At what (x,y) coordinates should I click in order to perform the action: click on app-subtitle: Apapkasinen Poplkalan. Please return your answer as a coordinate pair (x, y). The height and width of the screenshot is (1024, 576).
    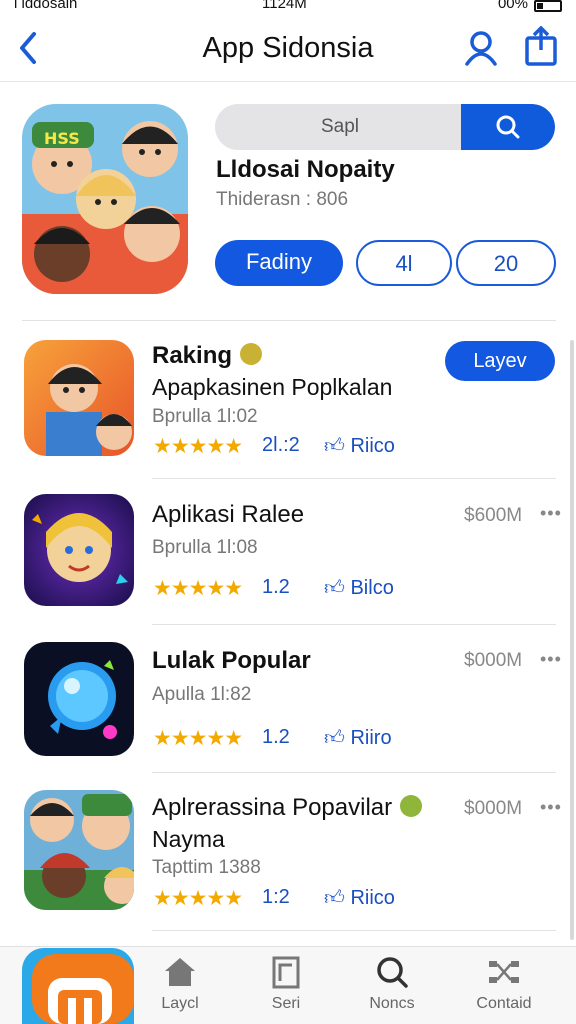
    Looking at the image, I should click on (272, 387).